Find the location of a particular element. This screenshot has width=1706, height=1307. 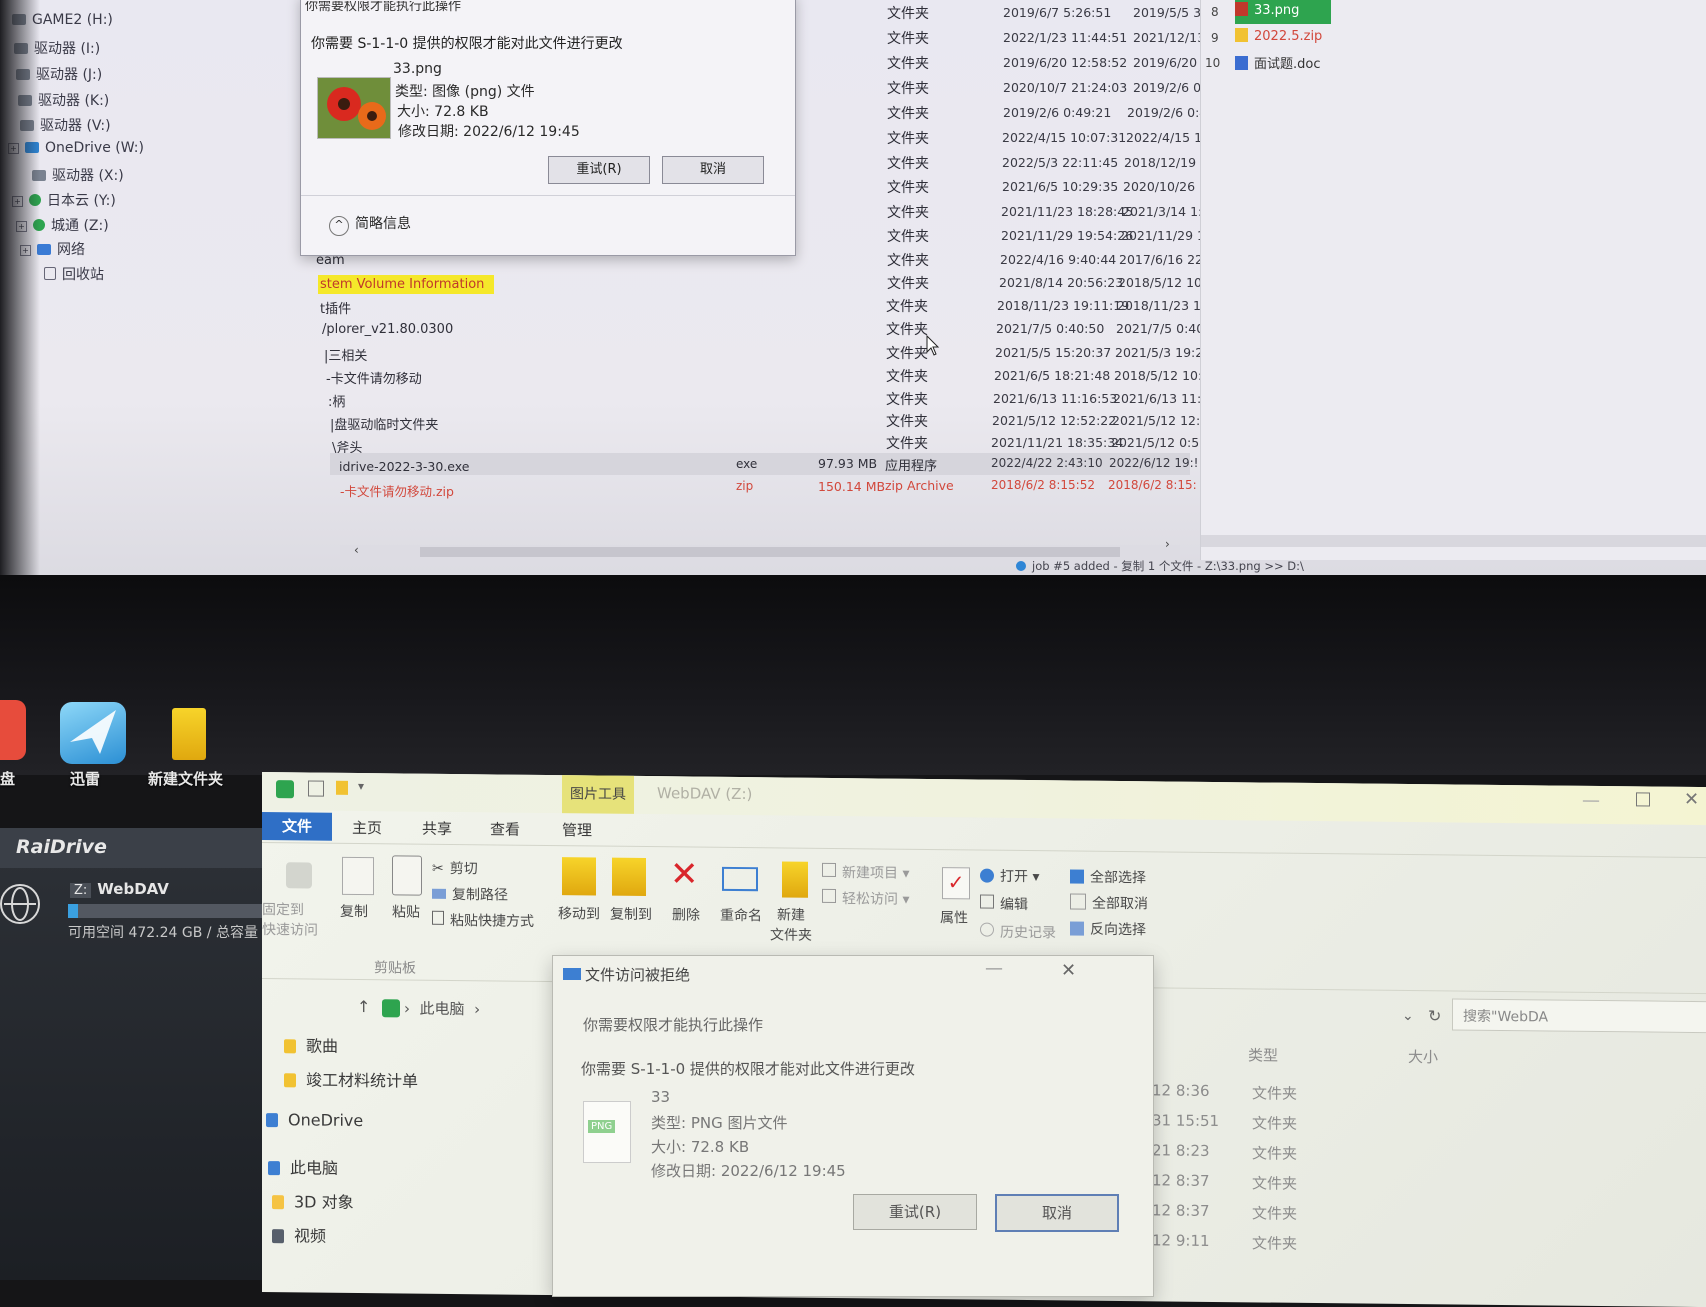

file-name: :柄 is located at coordinates (336, 400).